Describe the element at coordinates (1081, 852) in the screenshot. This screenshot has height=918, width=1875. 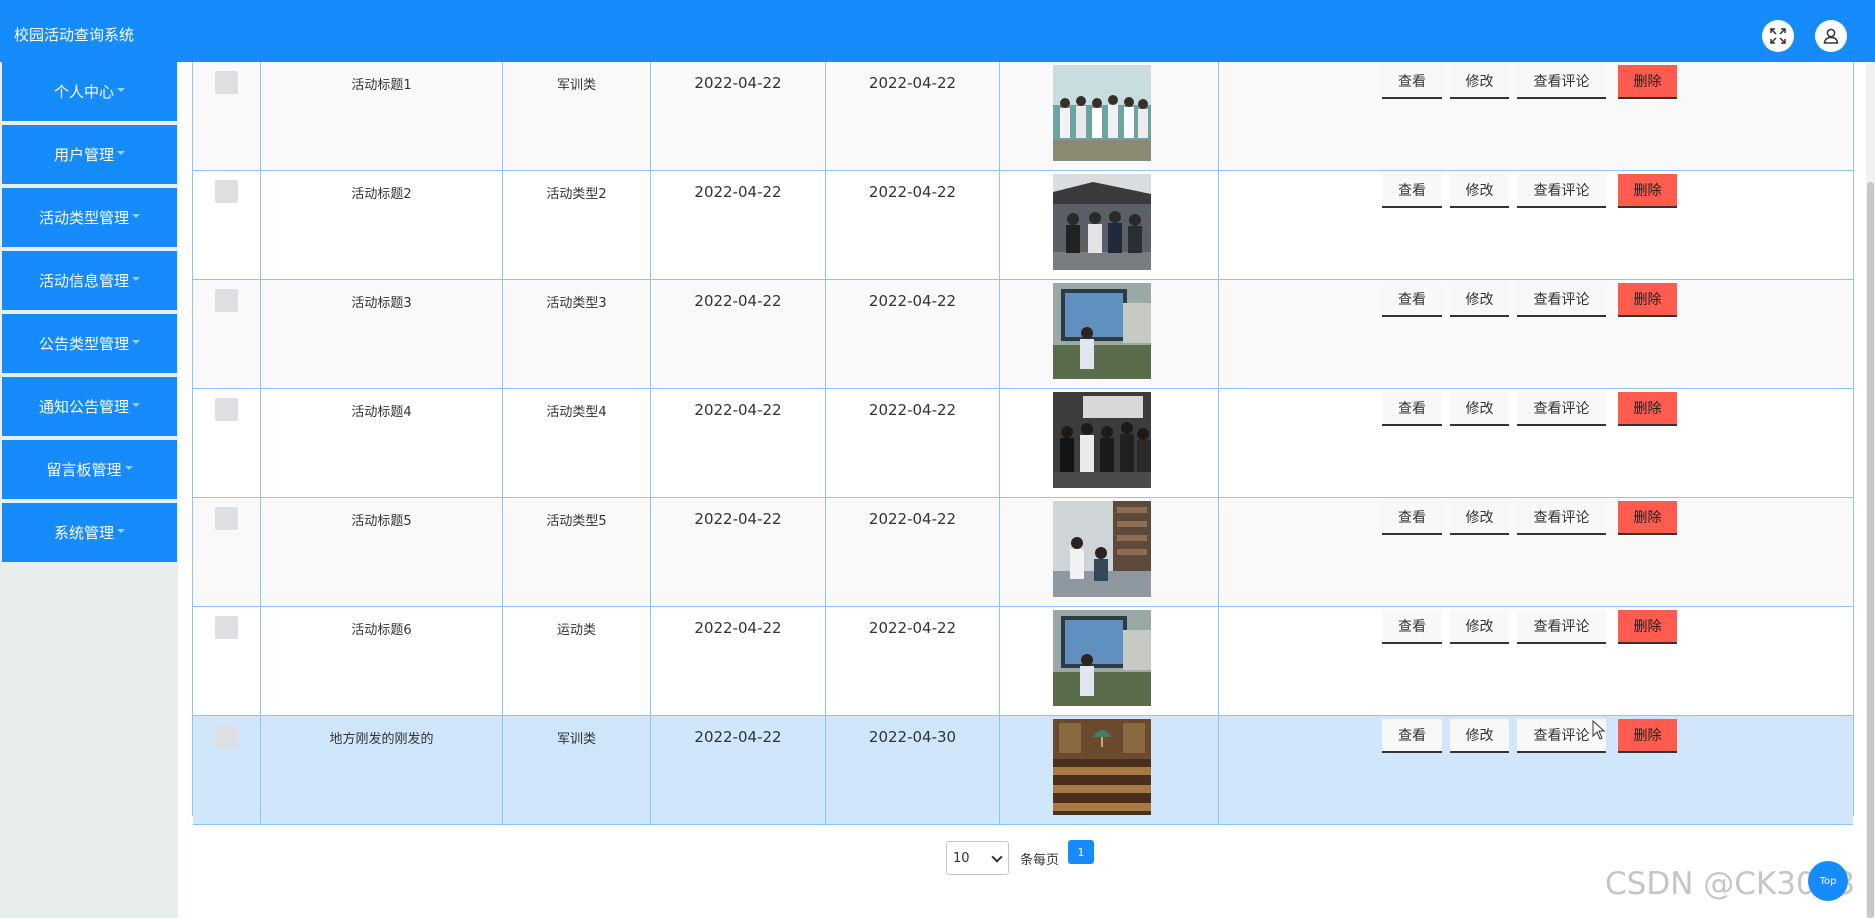
I see `page-button-current: 1` at that location.